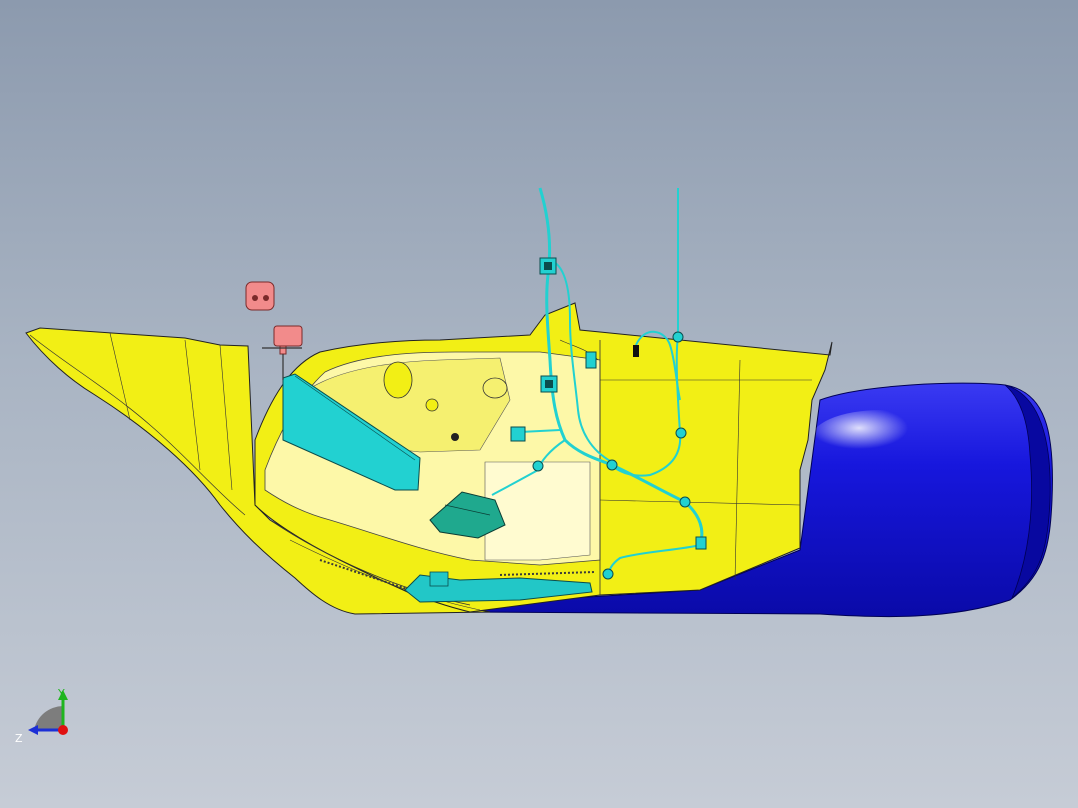 This screenshot has height=808, width=1078. I want to click on triad-x-origin, so click(63, 730).